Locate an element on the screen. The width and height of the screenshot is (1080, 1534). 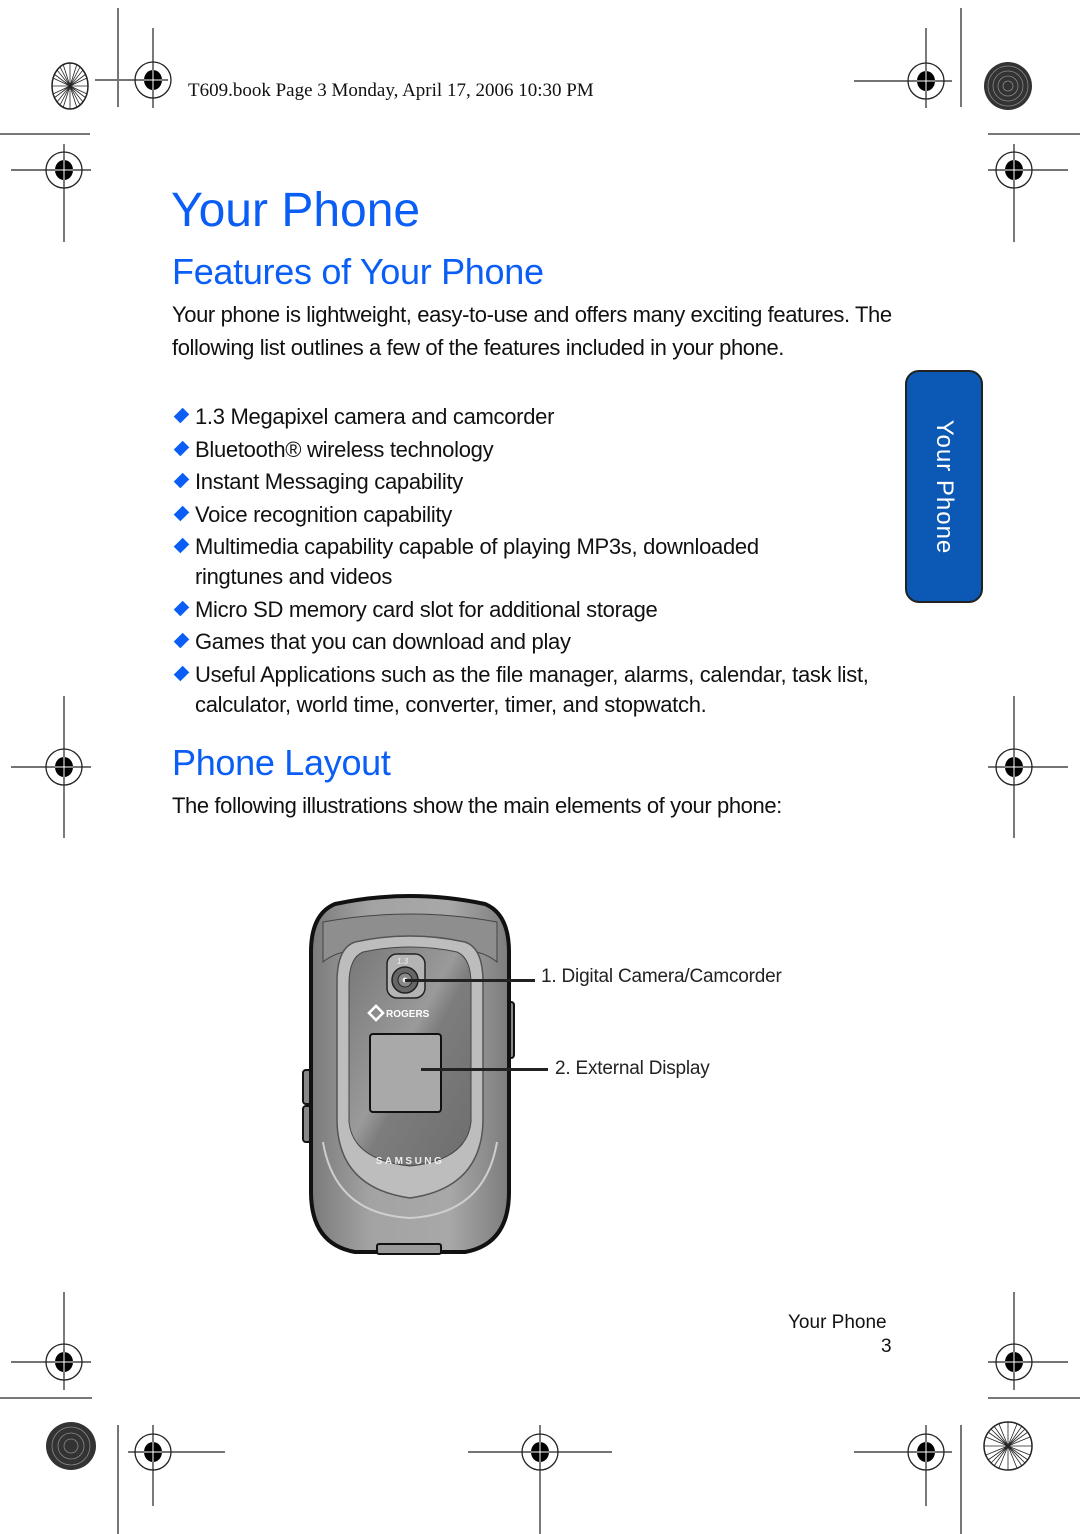
registration-mark-top-left is located at coordinates (133, 68).